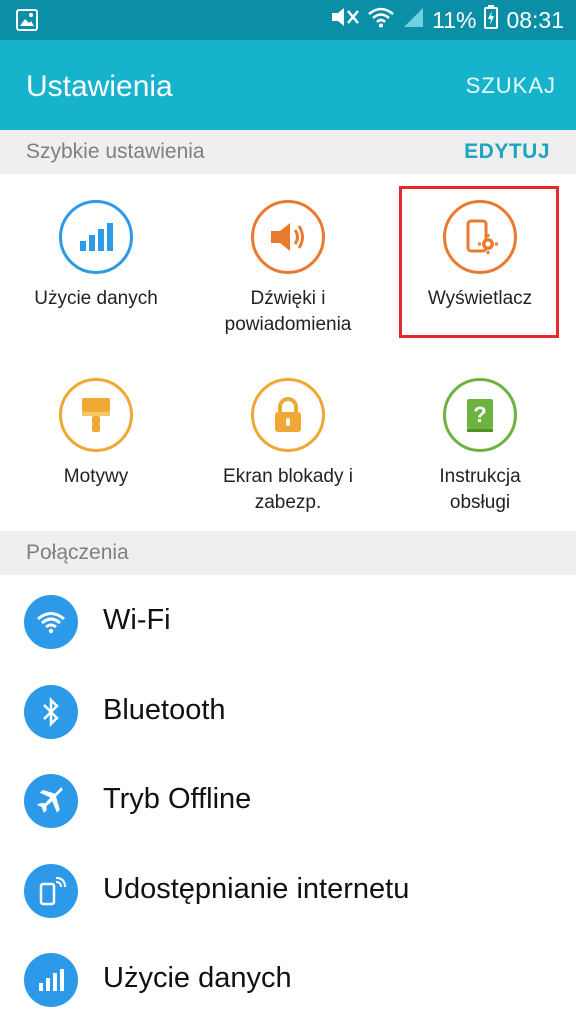 The width and height of the screenshot is (576, 1025). What do you see at coordinates (96, 476) in the screenshot?
I see `quick-item-label: Motywy` at bounding box center [96, 476].